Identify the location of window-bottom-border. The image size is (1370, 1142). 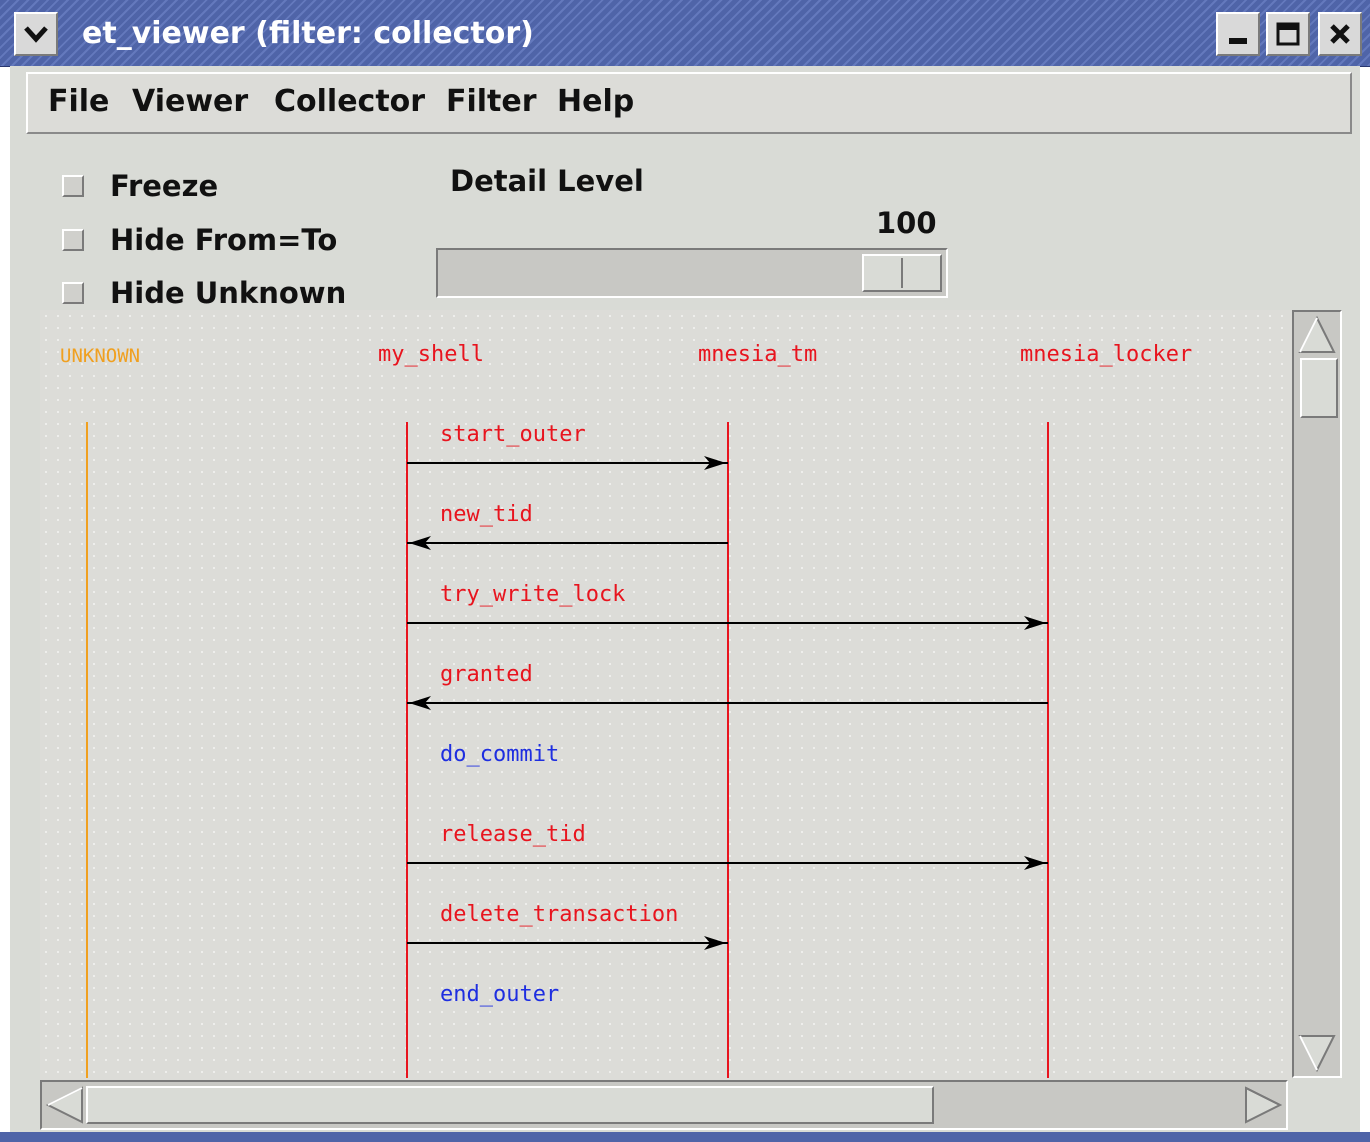
(685, 1137).